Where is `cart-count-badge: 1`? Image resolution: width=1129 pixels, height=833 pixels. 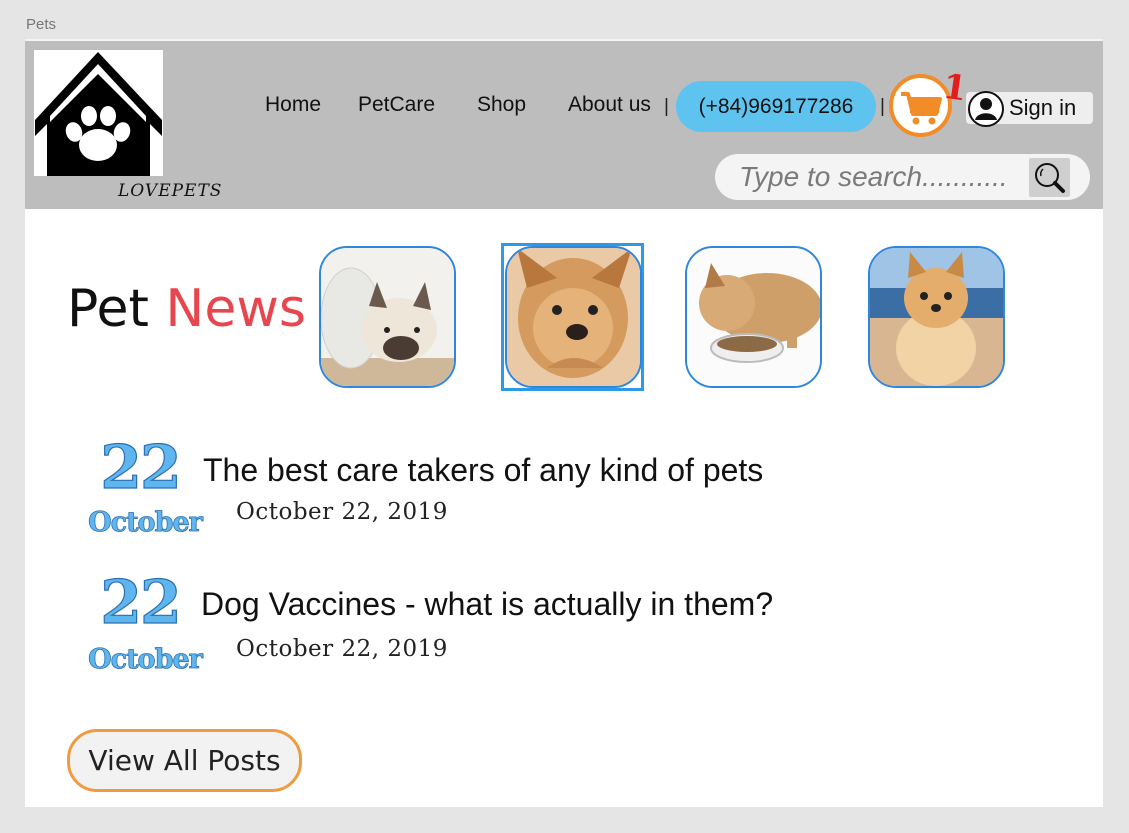
cart-count-badge: 1 is located at coordinates (955, 88).